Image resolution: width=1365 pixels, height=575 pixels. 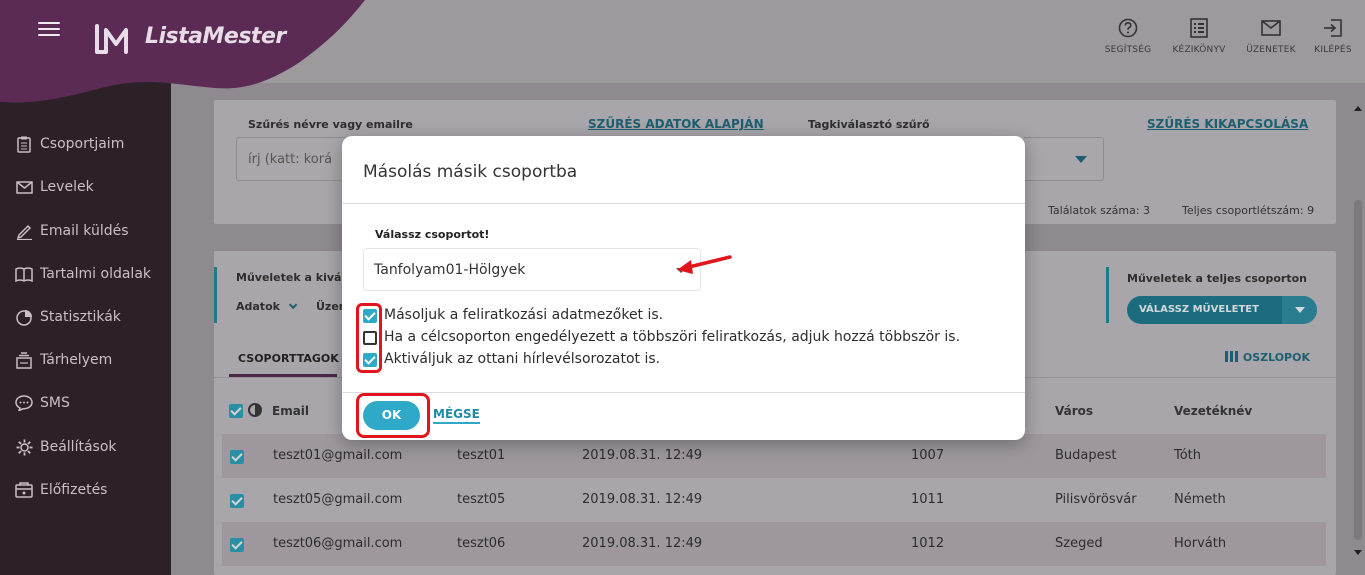 What do you see at coordinates (1200, 543) in the screenshot?
I see `cell-lastname: Horváth` at bounding box center [1200, 543].